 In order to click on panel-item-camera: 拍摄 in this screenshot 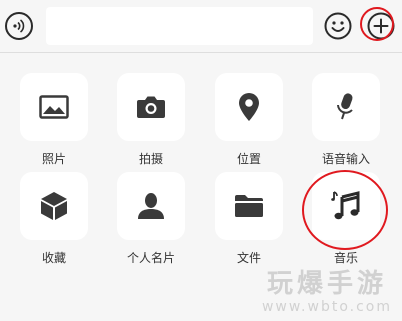, I will do `click(151, 120)`.